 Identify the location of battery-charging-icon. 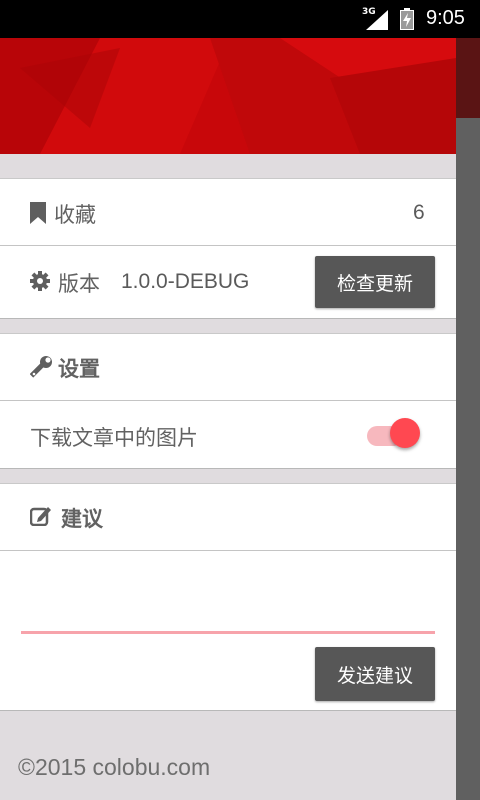
(407, 19).